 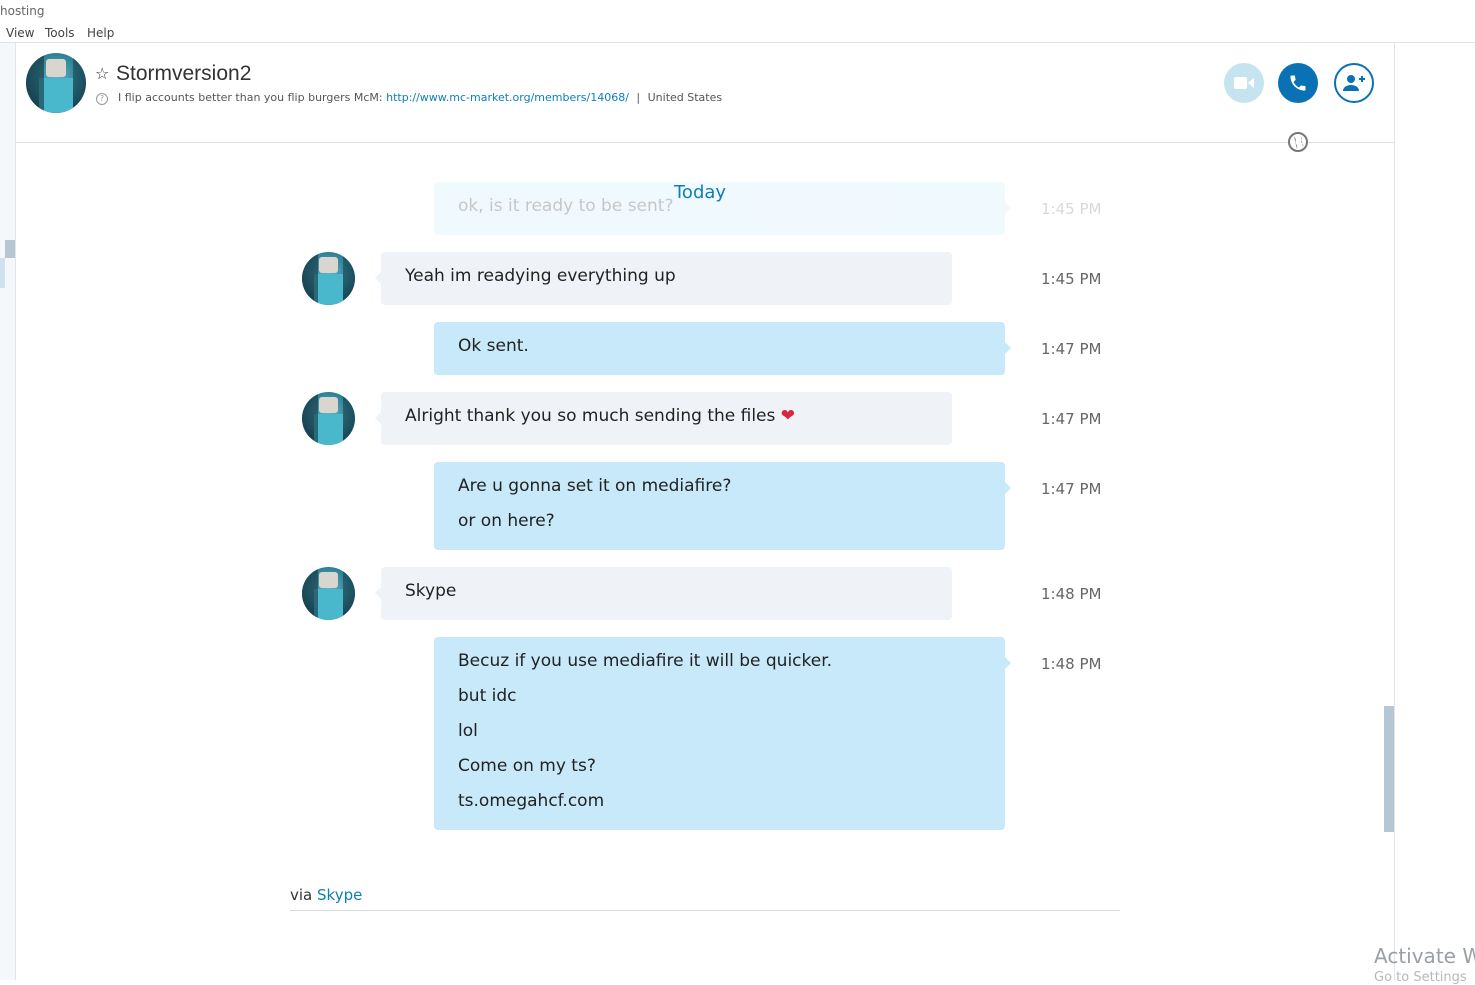 I want to click on sidebar-collapsed, so click(x=8, y=511).